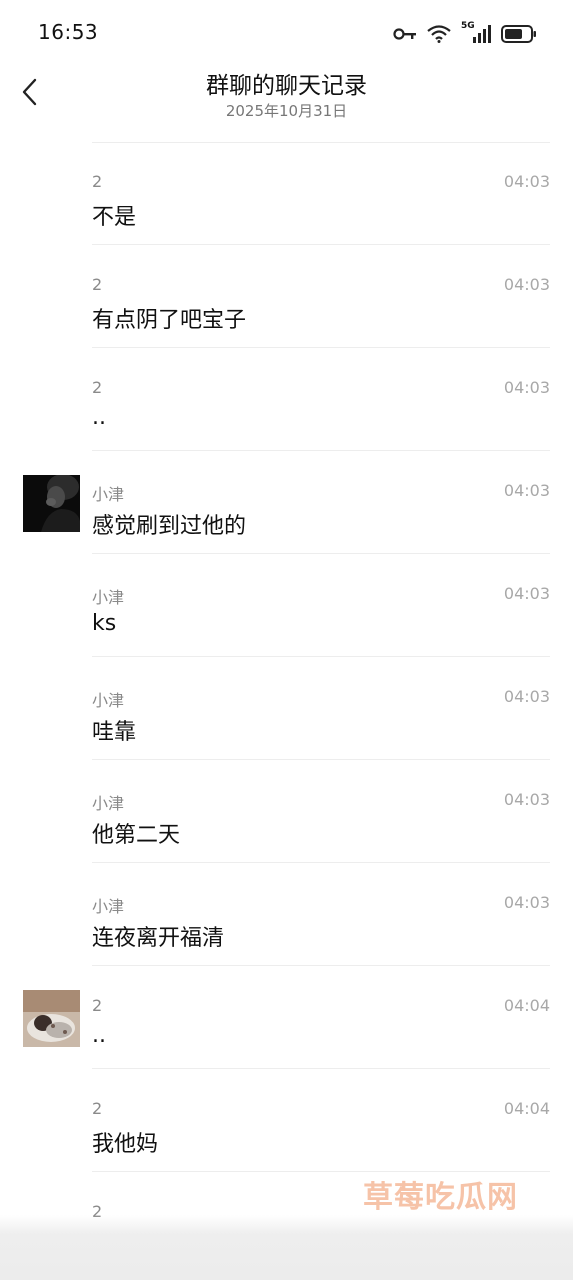 The image size is (573, 1280). Describe the element at coordinates (169, 526) in the screenshot. I see `message-text: 感觉刷到过他的` at that location.